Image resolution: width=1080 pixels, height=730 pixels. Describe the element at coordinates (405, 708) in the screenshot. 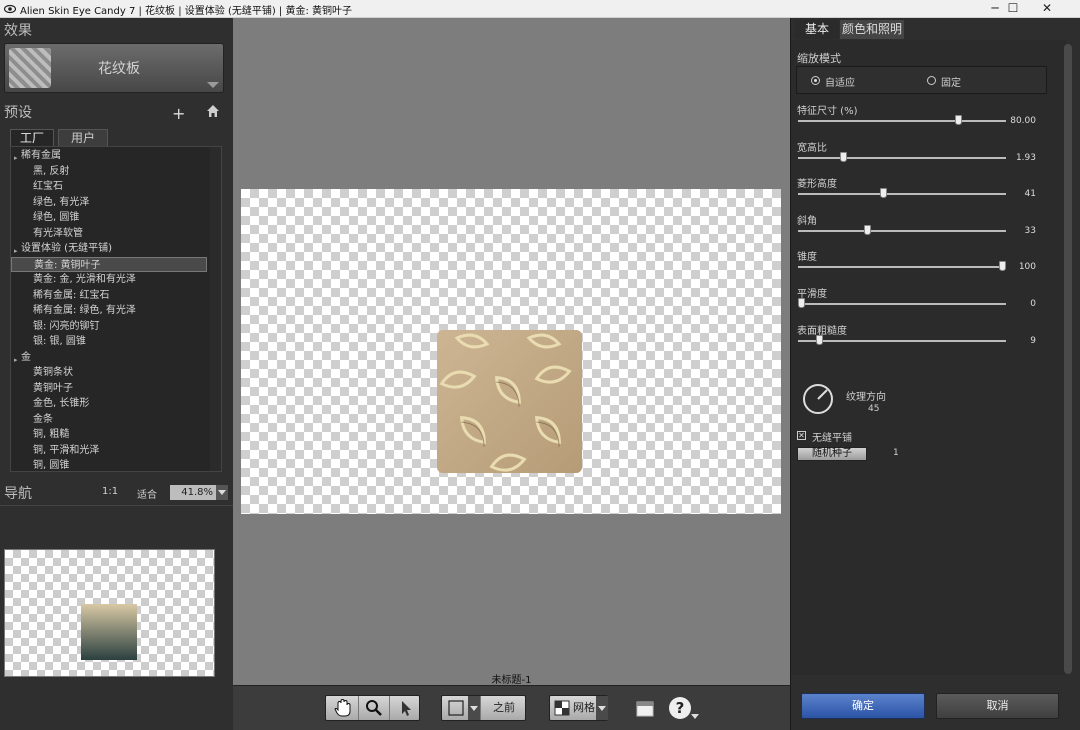

I see `pointer-tool-icon` at that location.